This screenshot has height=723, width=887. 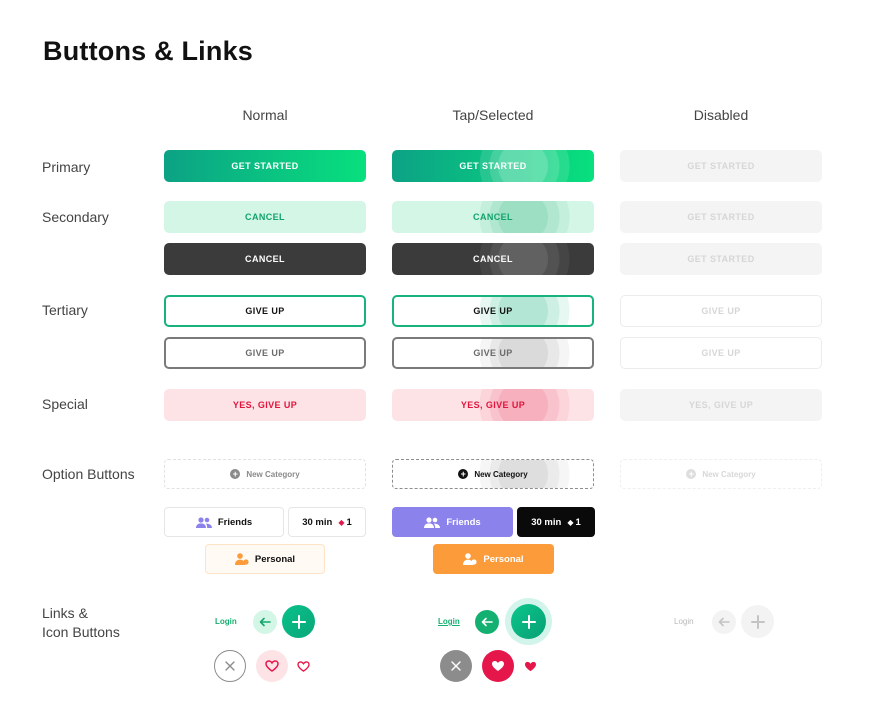 I want to click on row-label-links: Links & Icon Buttons, so click(x=81, y=622).